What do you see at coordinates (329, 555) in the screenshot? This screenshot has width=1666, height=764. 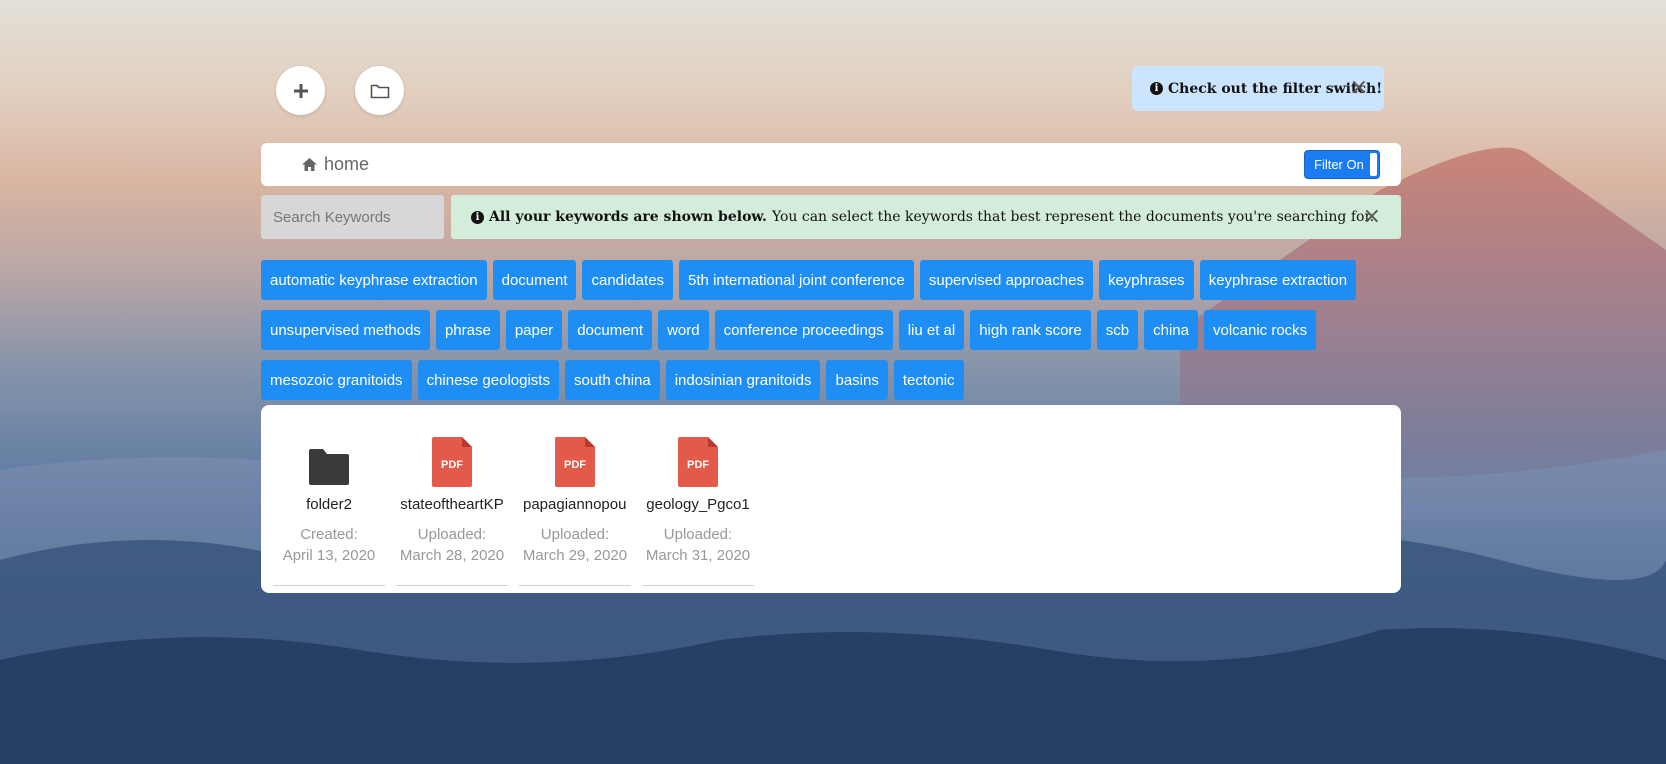 I see `file-date: April 13, 2020` at bounding box center [329, 555].